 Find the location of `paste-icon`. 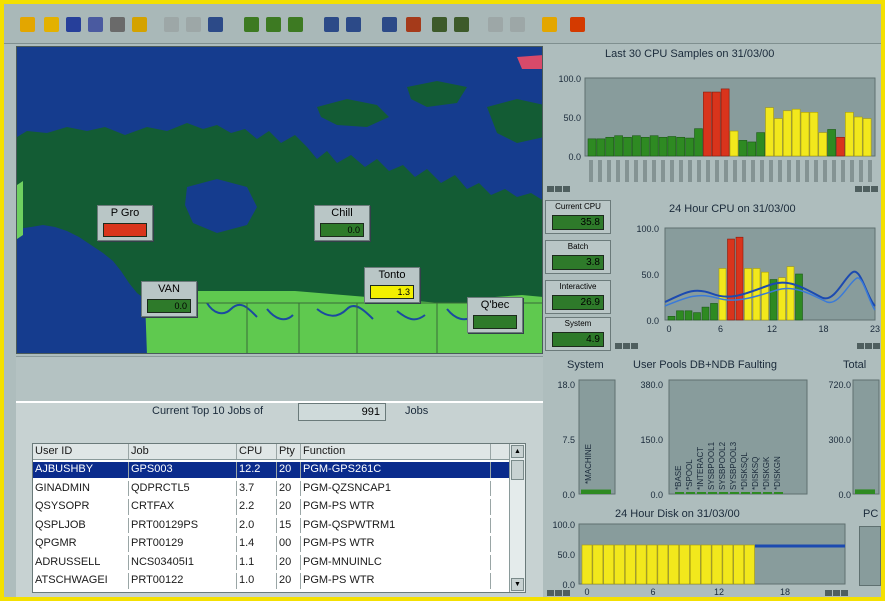

paste-icon is located at coordinates (215, 24).